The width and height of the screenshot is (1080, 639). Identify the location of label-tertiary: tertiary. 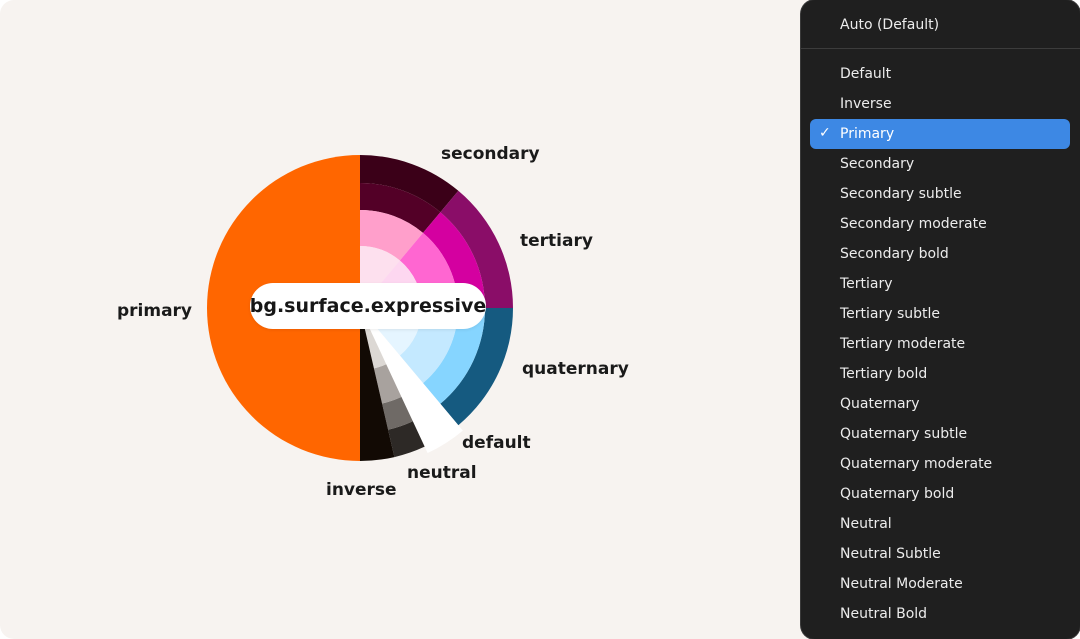
(556, 241).